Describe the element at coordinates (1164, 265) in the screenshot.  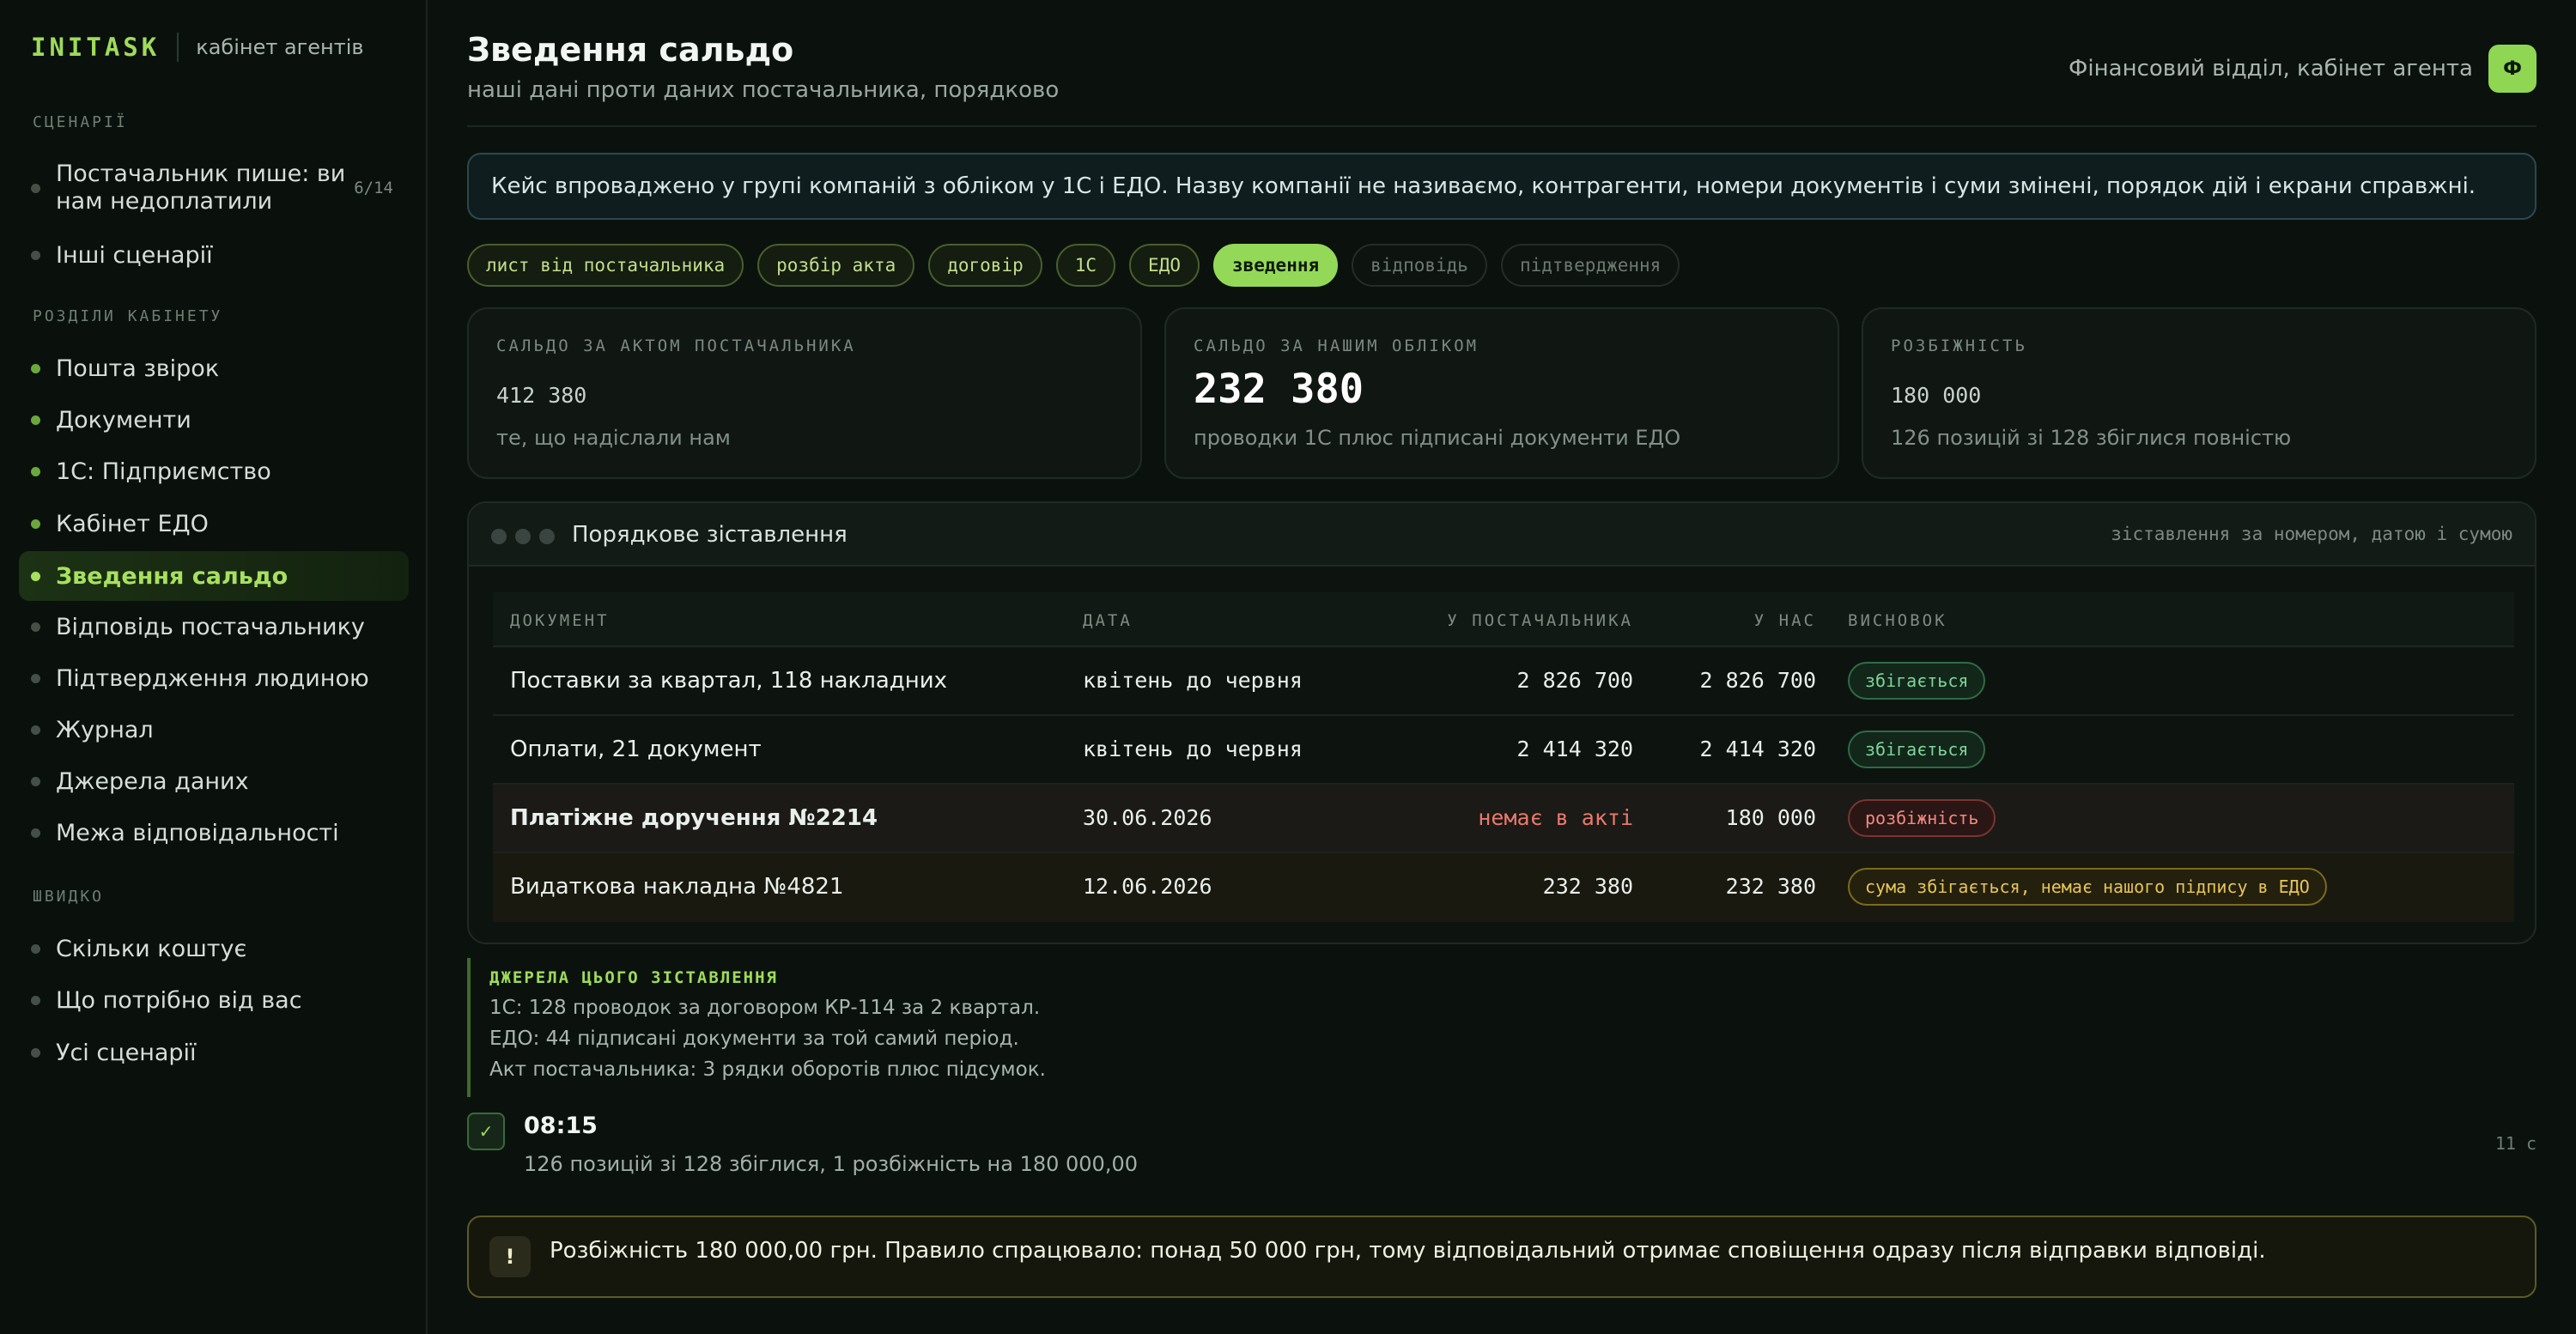
I see `step-edo: ЕДО` at that location.